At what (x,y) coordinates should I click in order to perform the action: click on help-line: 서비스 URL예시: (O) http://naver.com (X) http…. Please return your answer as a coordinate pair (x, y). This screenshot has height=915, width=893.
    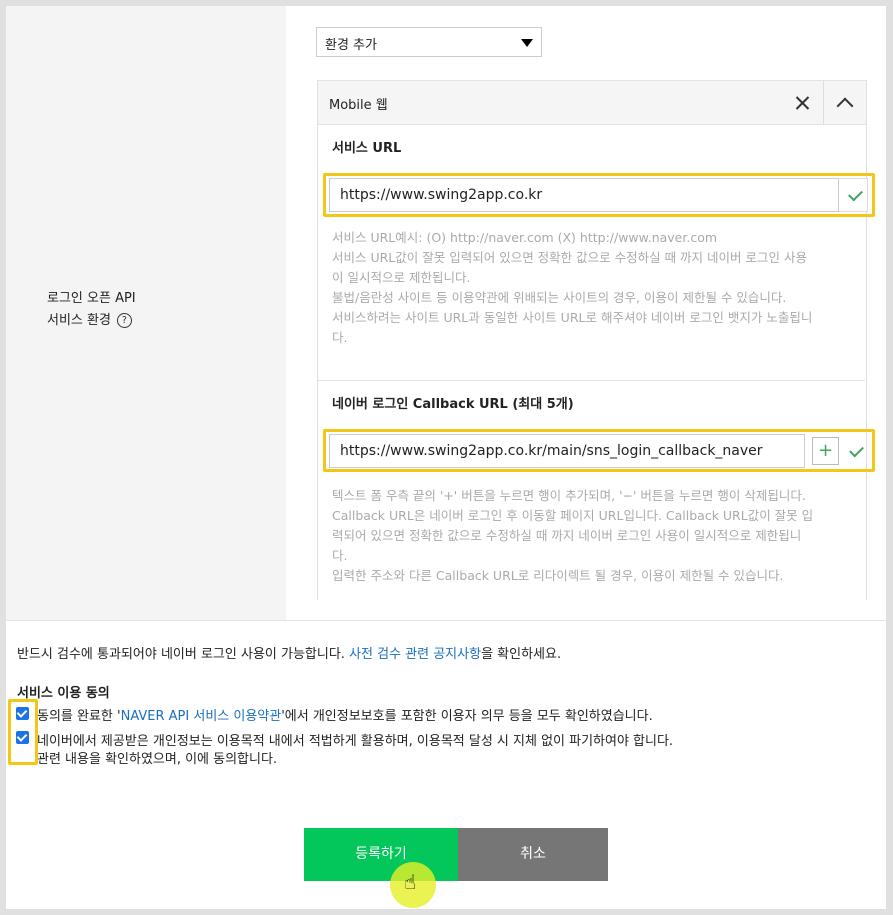
    Looking at the image, I should click on (525, 237).